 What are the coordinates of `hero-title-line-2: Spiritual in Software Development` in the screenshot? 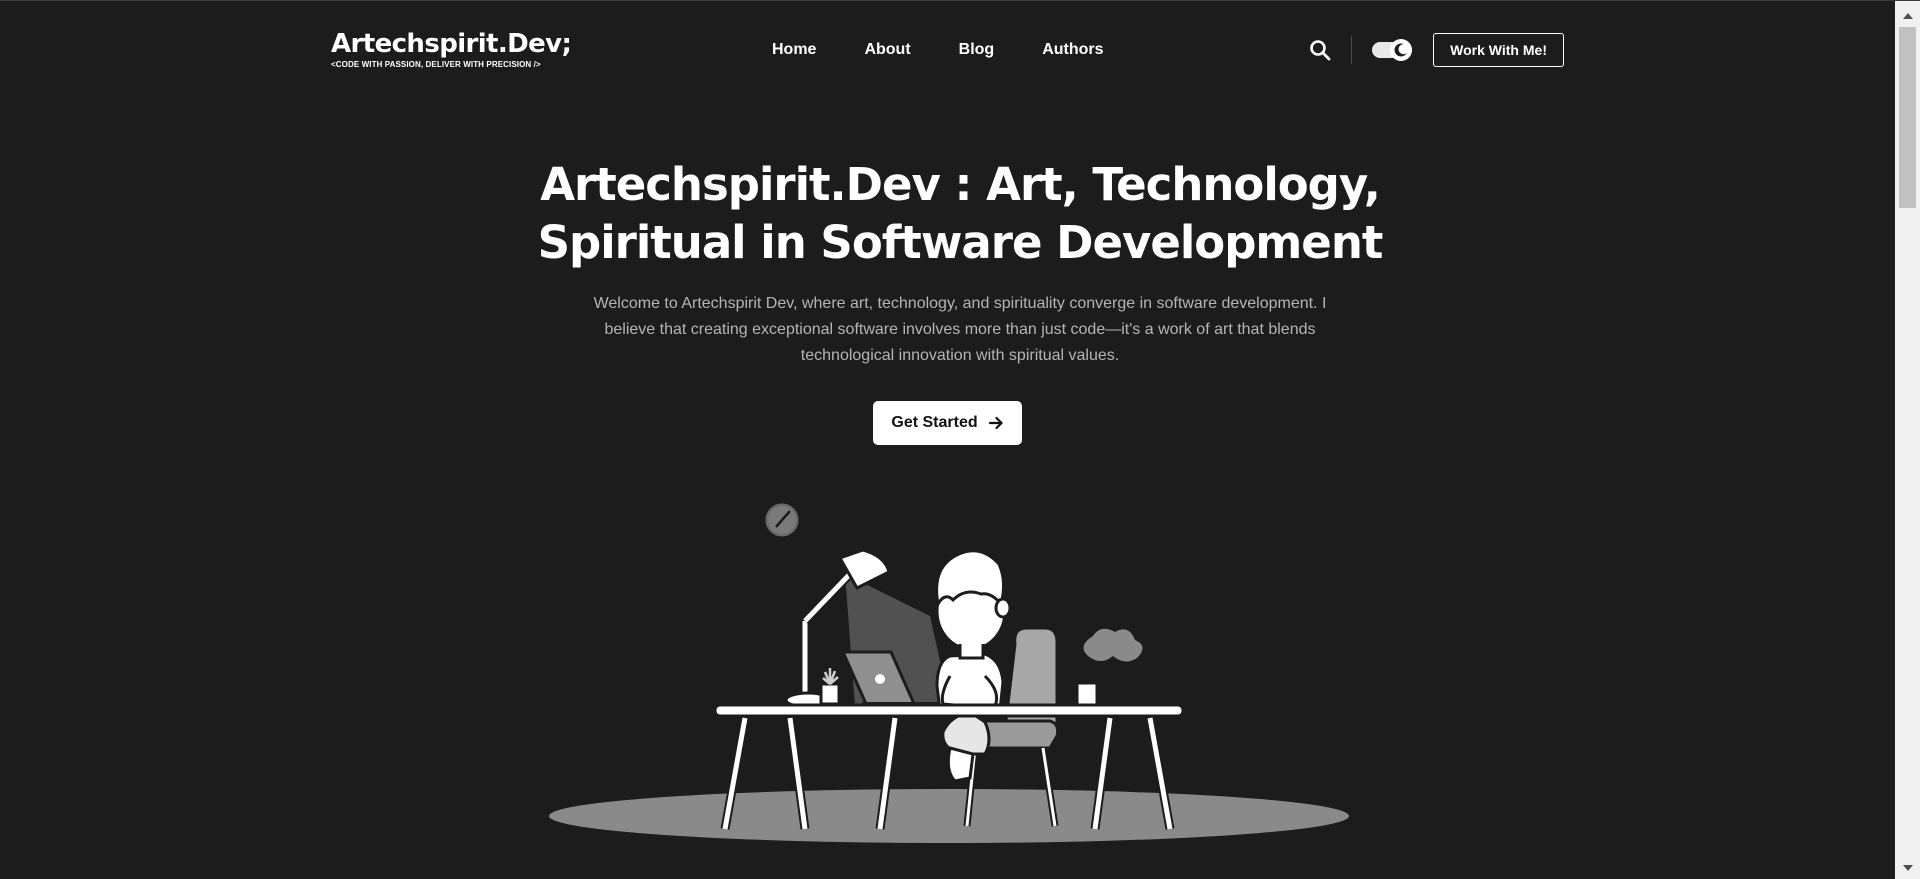 It's located at (960, 242).